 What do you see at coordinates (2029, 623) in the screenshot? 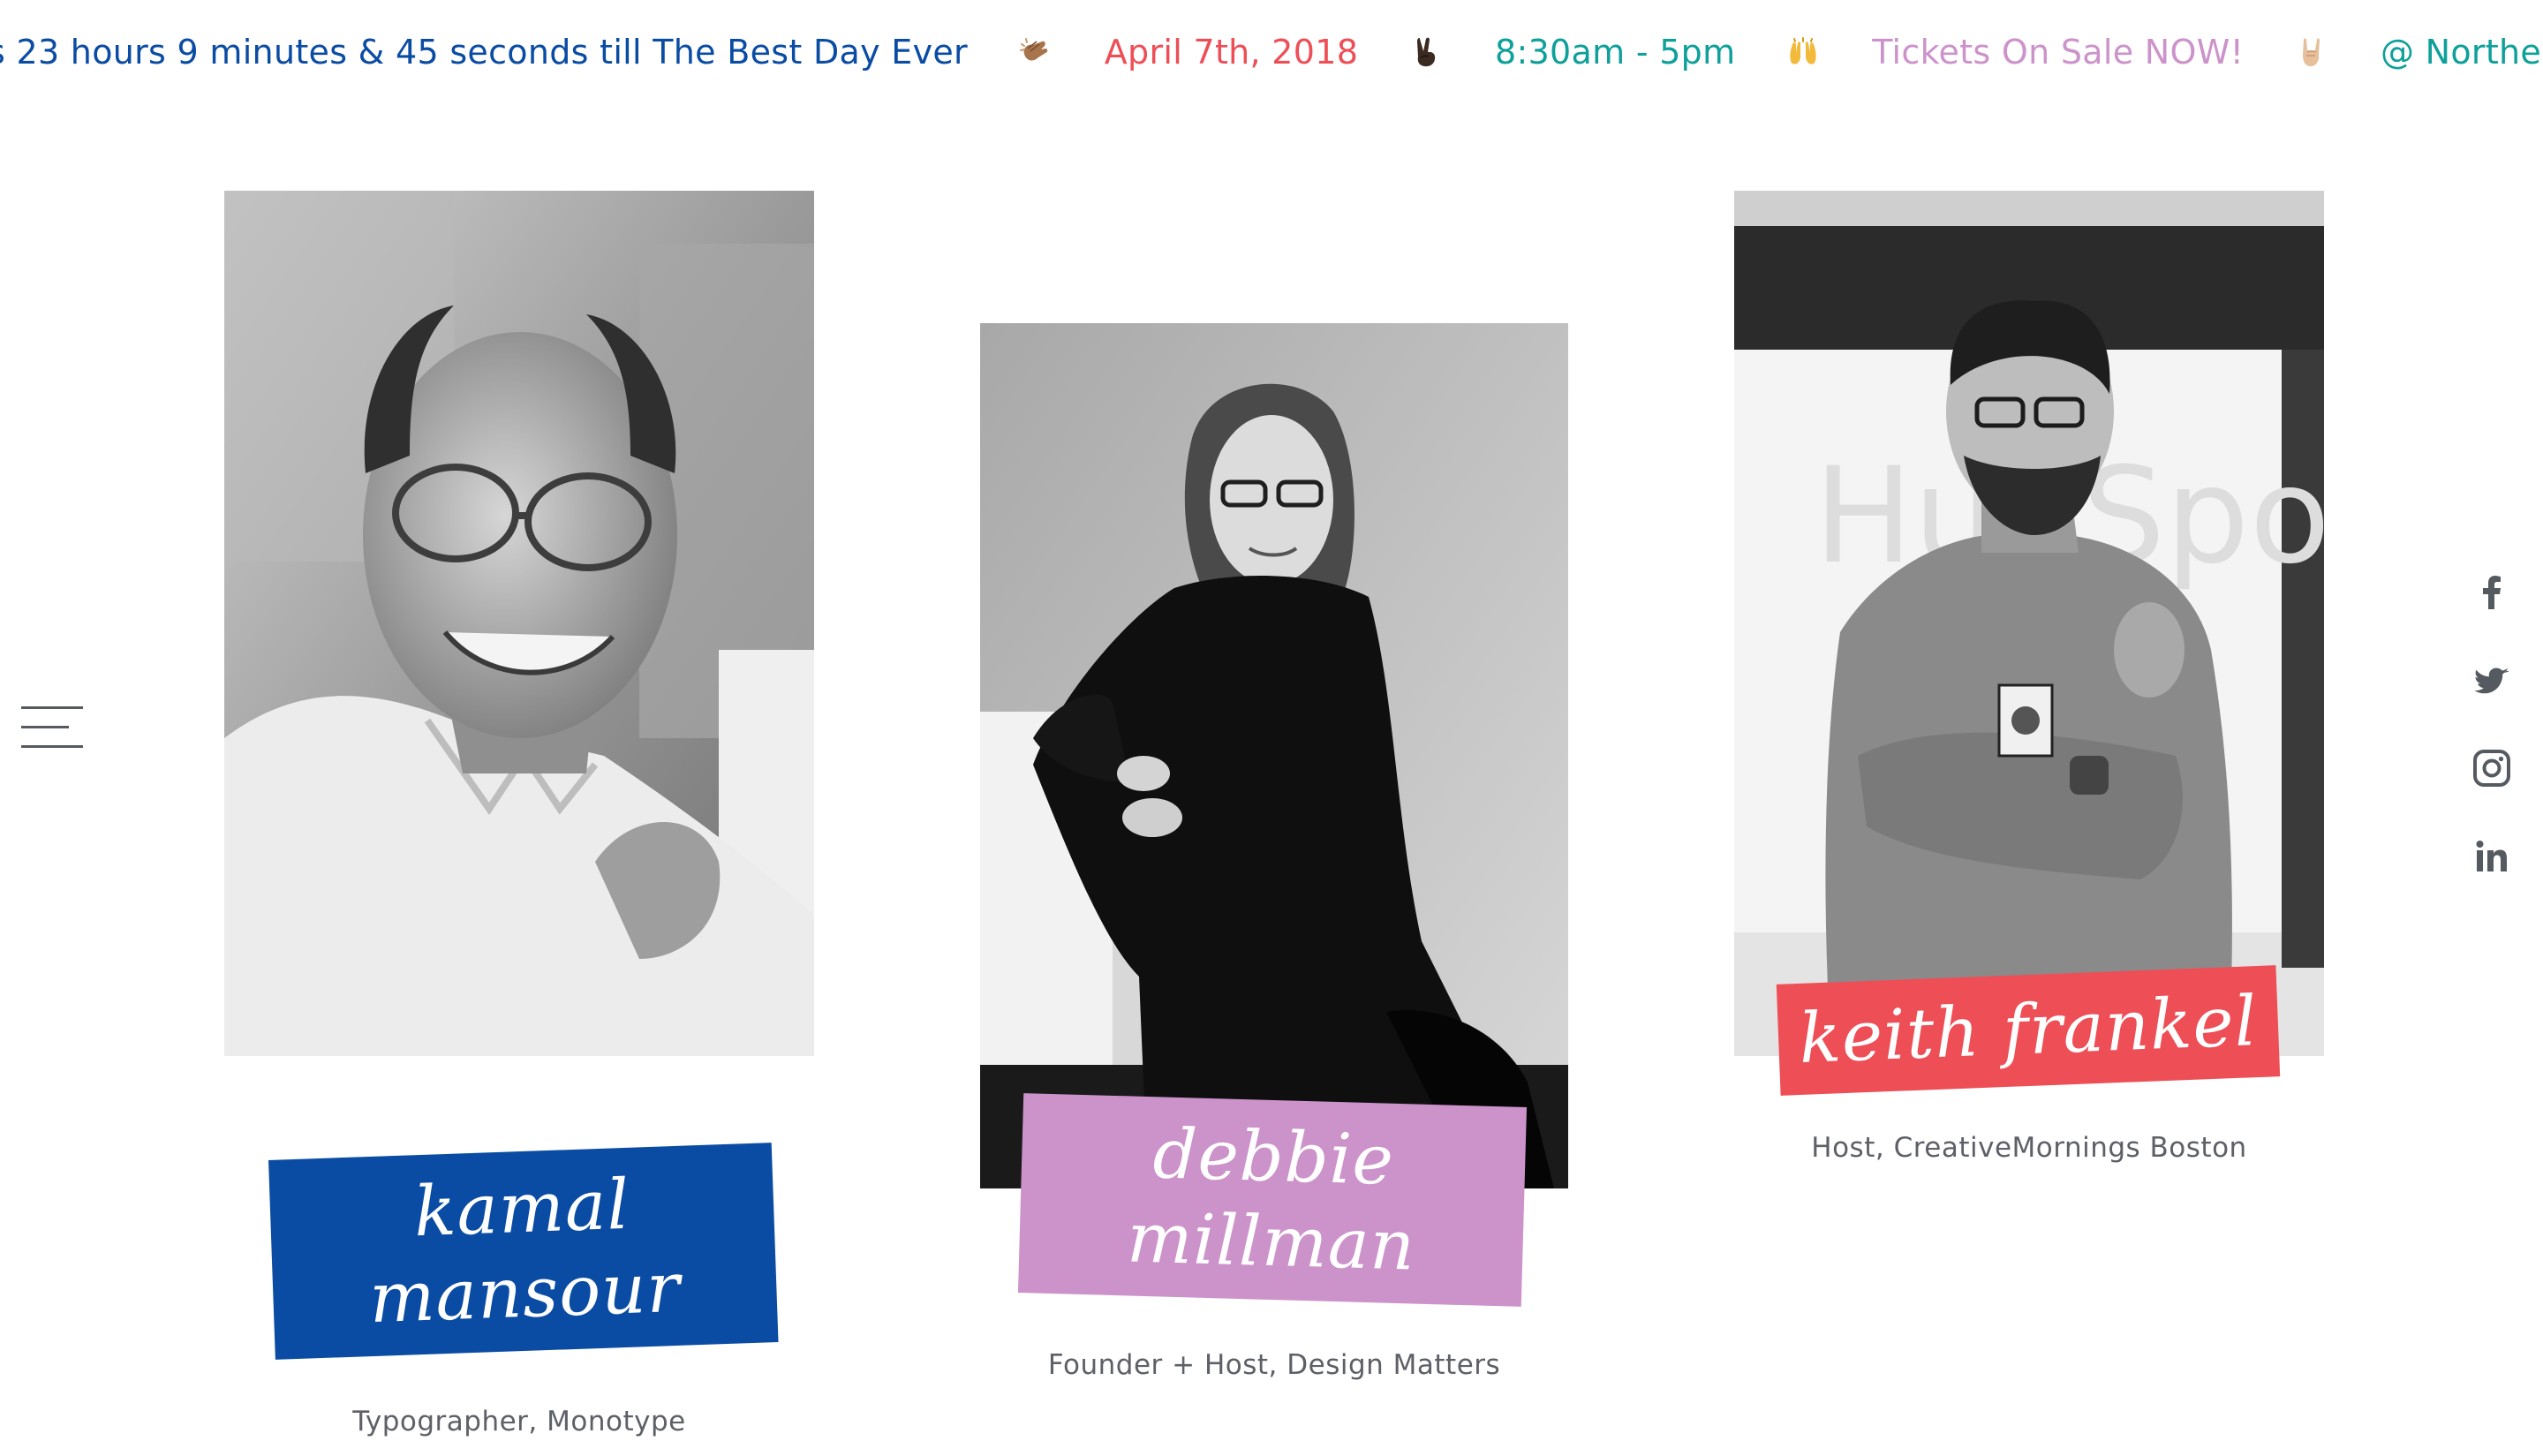
I see `speaker-photo: HubSpot` at bounding box center [2029, 623].